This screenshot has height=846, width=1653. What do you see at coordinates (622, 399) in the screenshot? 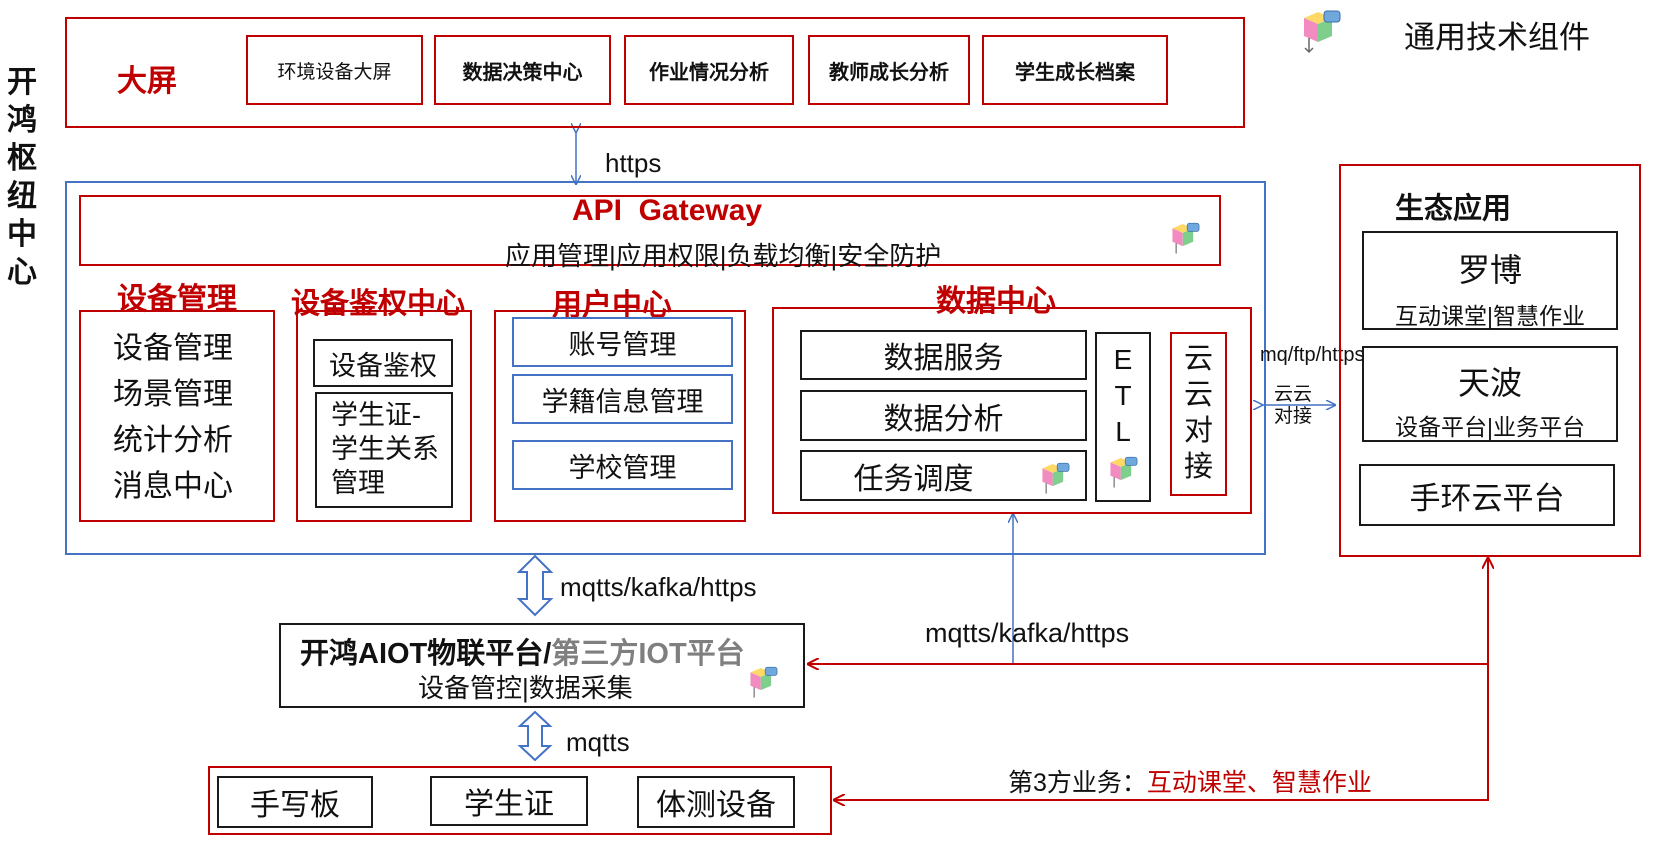
I see `user-center-item: 学籍信息管理` at bounding box center [622, 399].